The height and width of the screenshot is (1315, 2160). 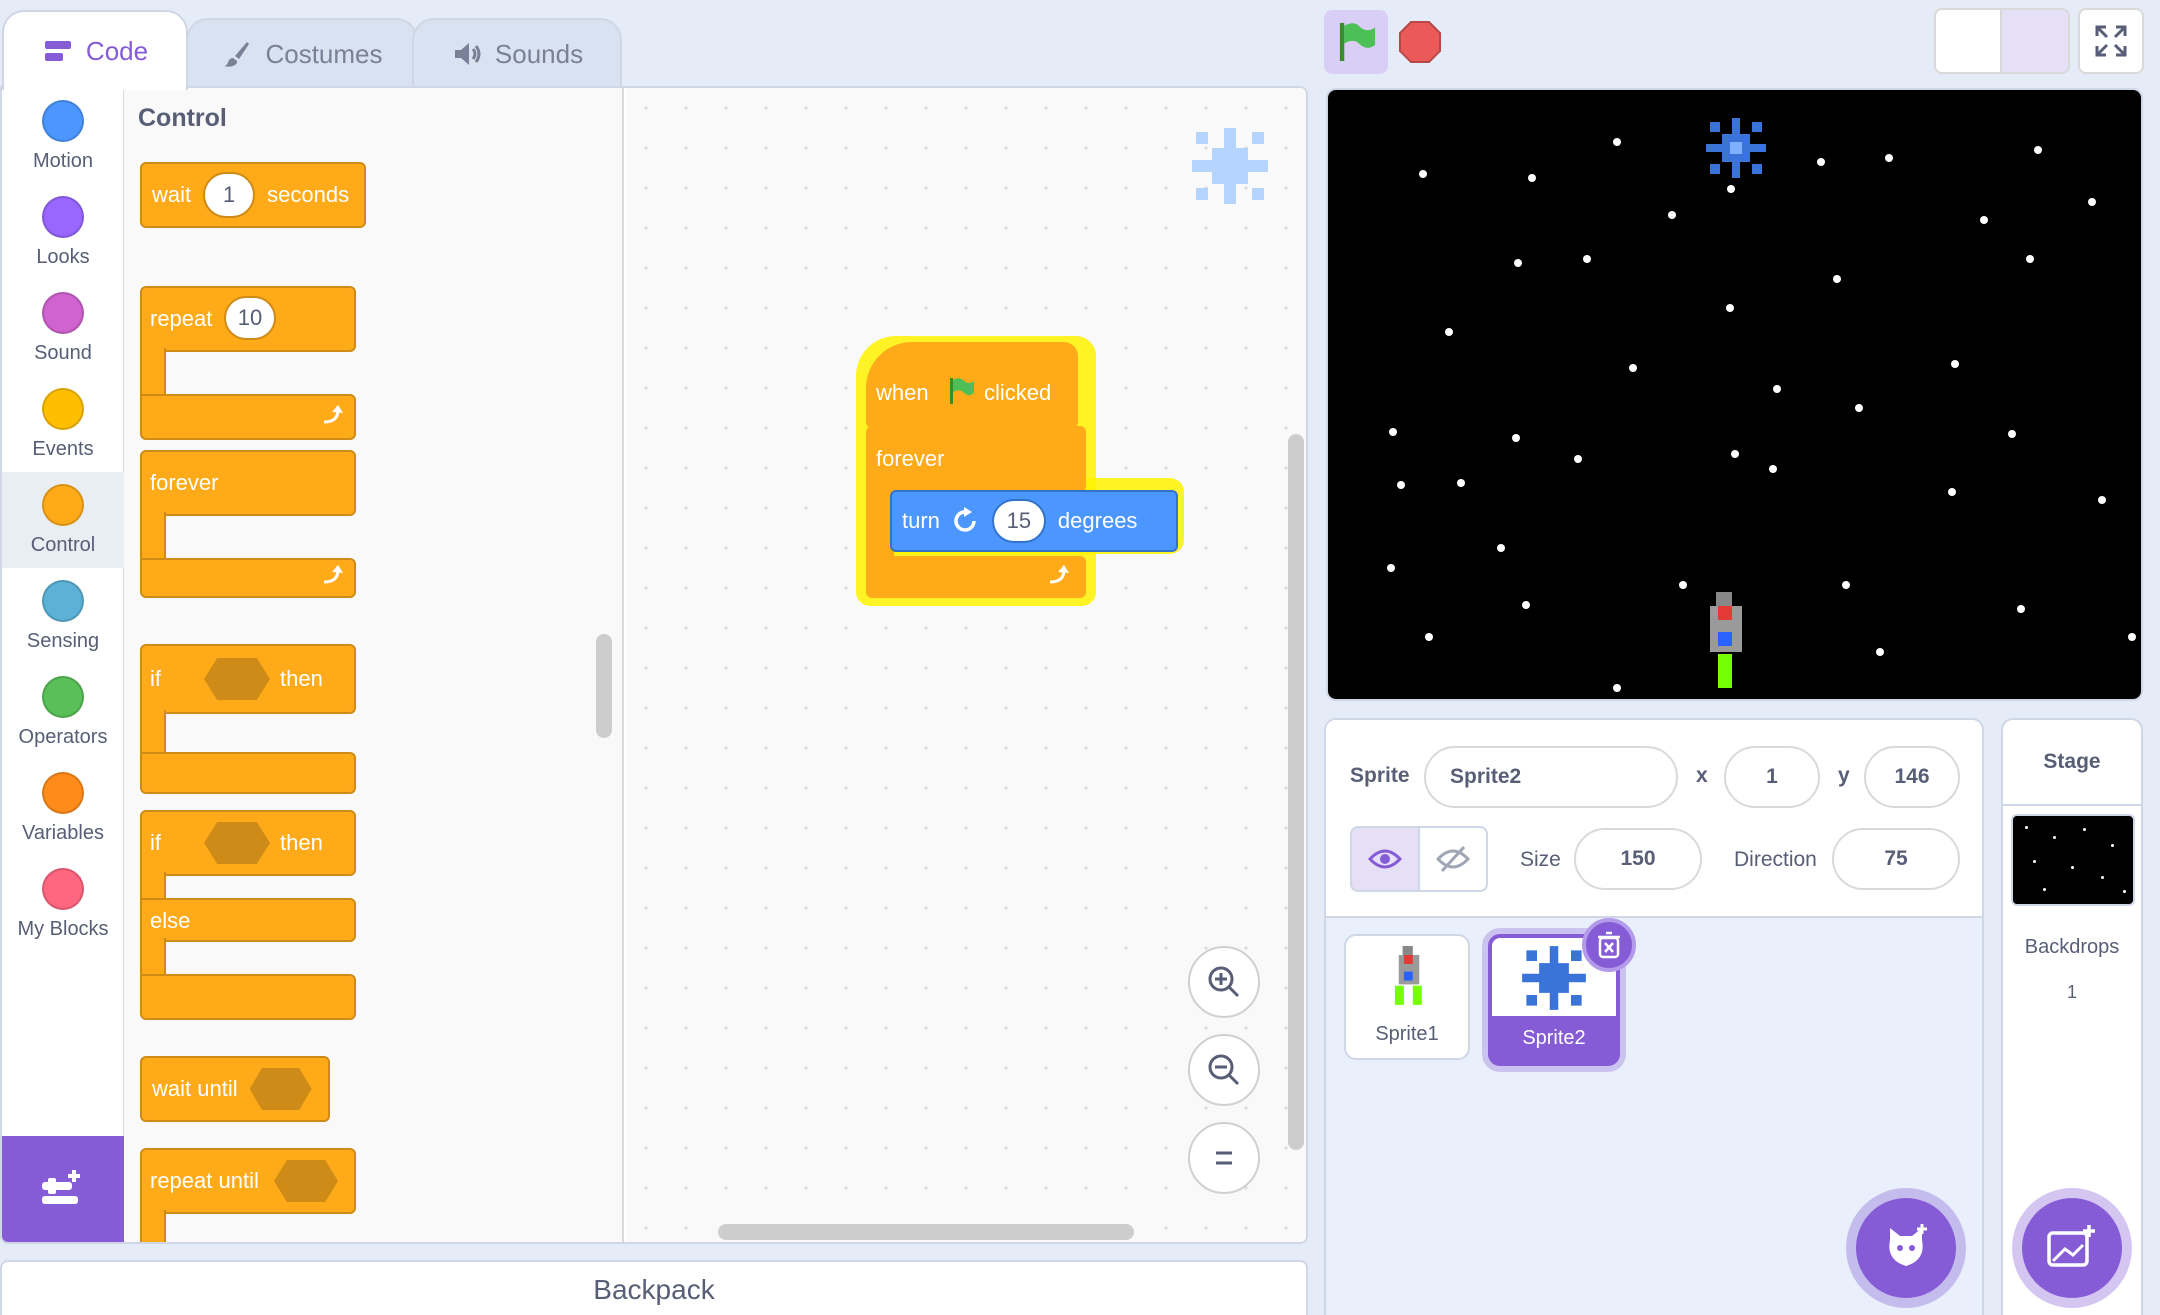 I want to click on palette-heading: Control, so click(x=182, y=118).